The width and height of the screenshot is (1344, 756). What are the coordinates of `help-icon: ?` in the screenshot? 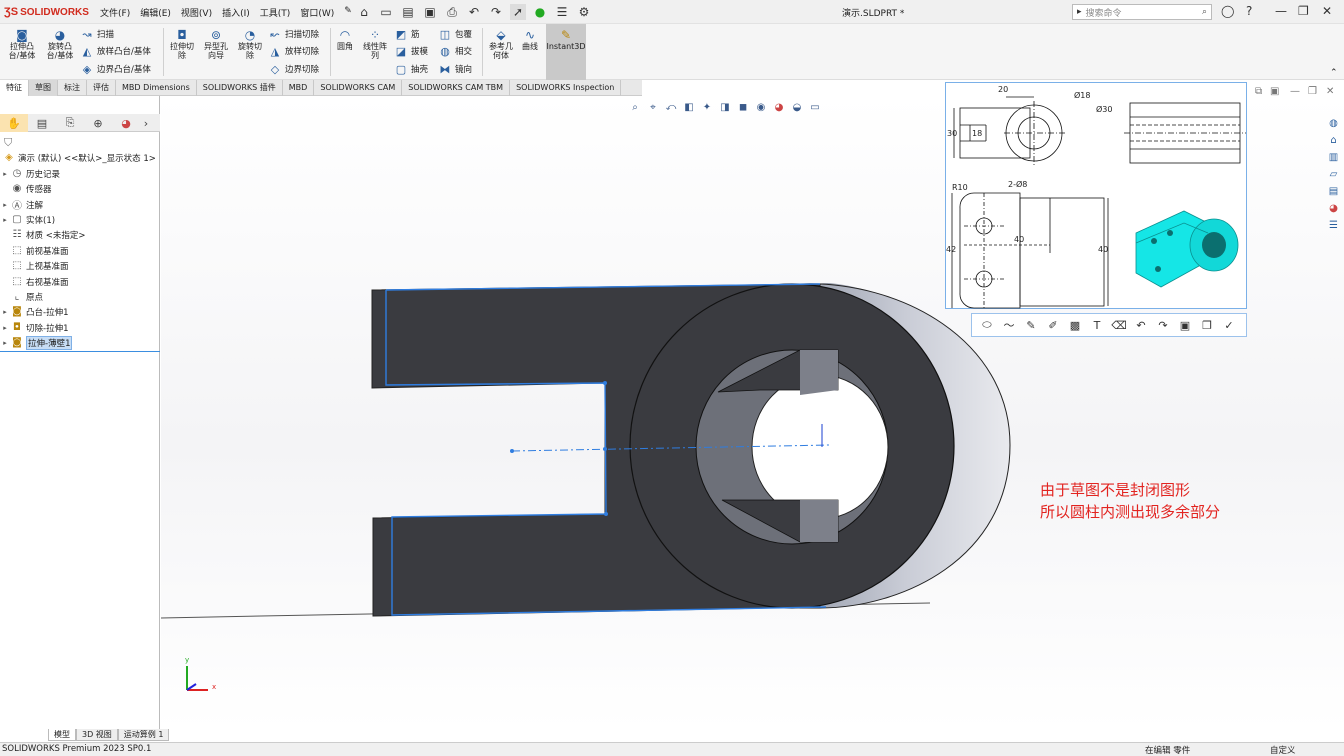 It's located at (1249, 11).